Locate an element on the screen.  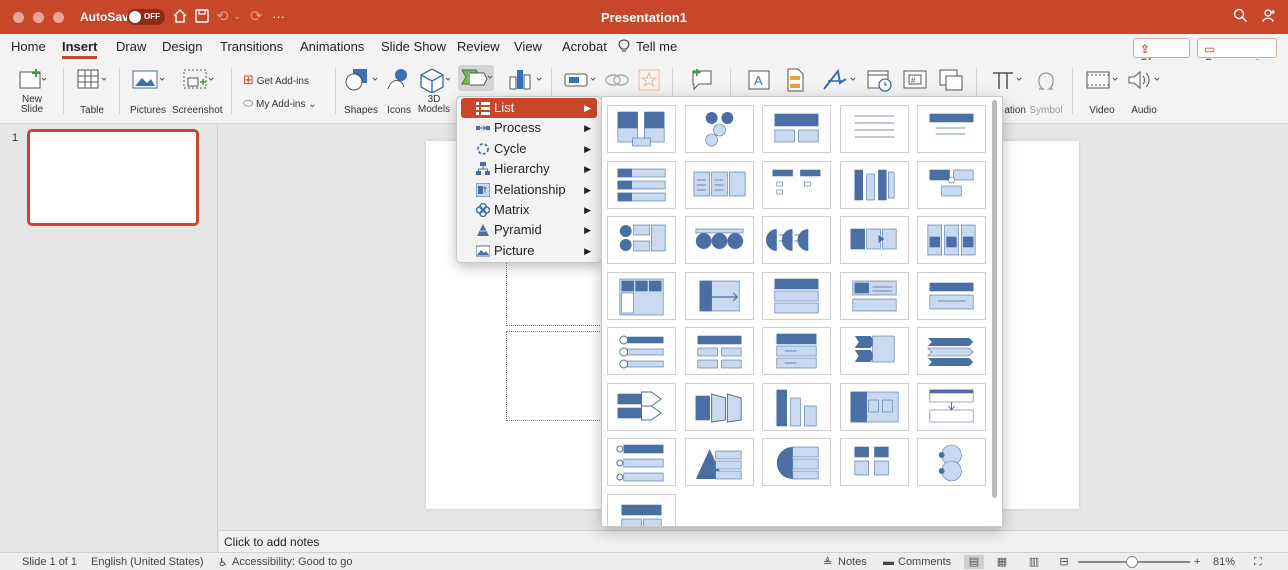
language-indicator: English (United States) is located at coordinates (147, 562).